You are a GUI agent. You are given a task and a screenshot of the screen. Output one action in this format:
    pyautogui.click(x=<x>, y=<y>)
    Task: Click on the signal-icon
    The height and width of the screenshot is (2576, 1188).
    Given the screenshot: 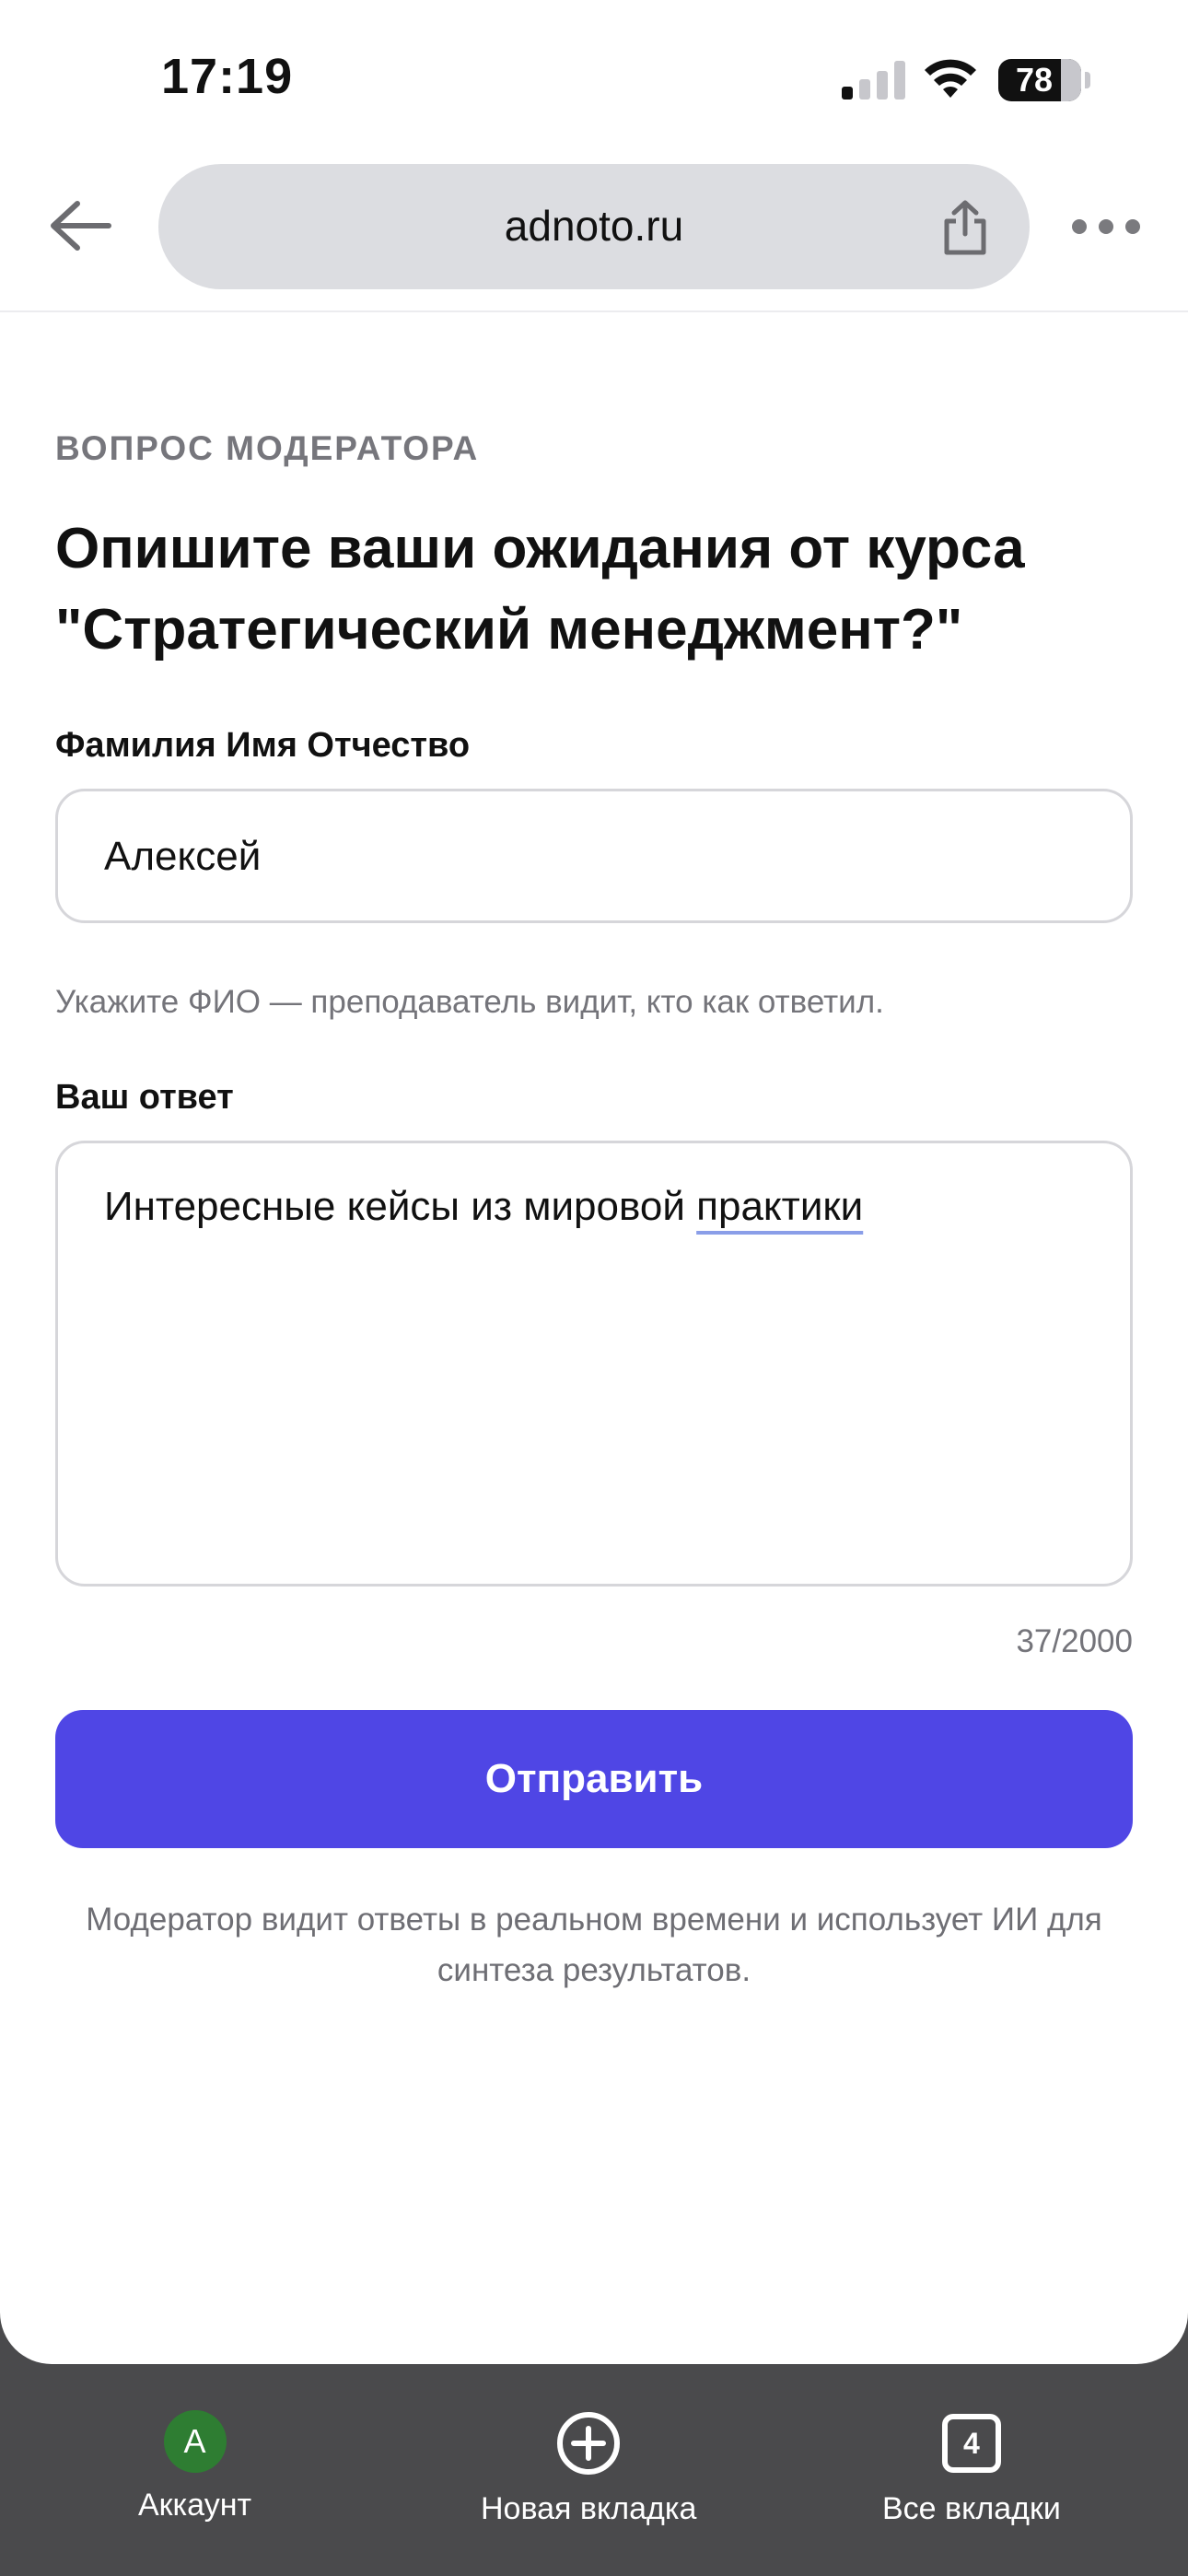 What is the action you would take?
    pyautogui.click(x=874, y=80)
    